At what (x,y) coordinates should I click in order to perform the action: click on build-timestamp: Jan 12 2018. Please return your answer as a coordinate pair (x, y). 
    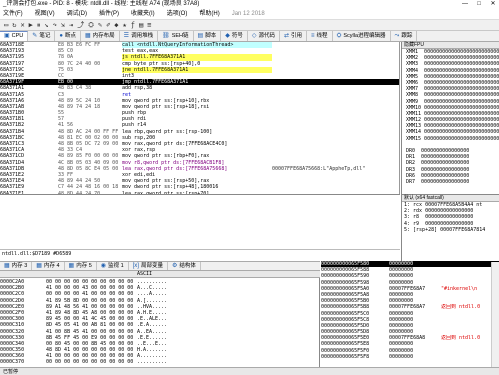
    Looking at the image, I should click on (248, 14).